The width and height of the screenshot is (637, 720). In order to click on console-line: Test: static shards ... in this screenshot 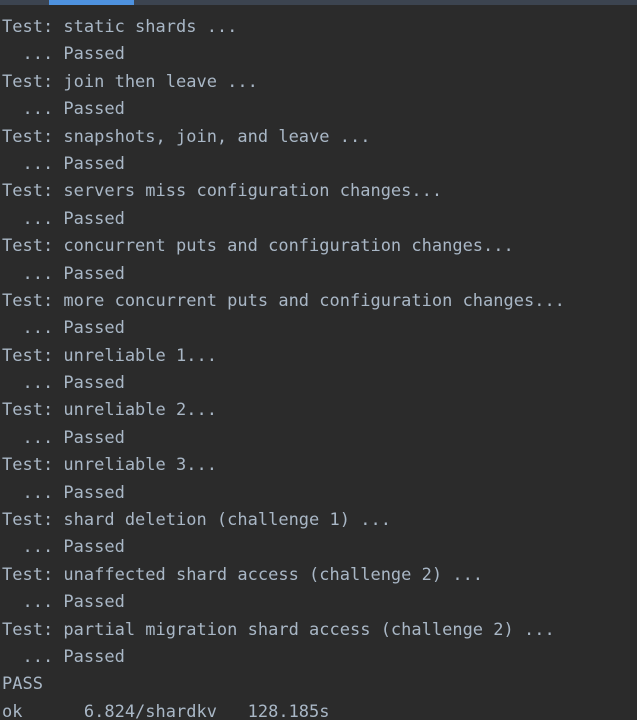, I will do `click(120, 27)`.